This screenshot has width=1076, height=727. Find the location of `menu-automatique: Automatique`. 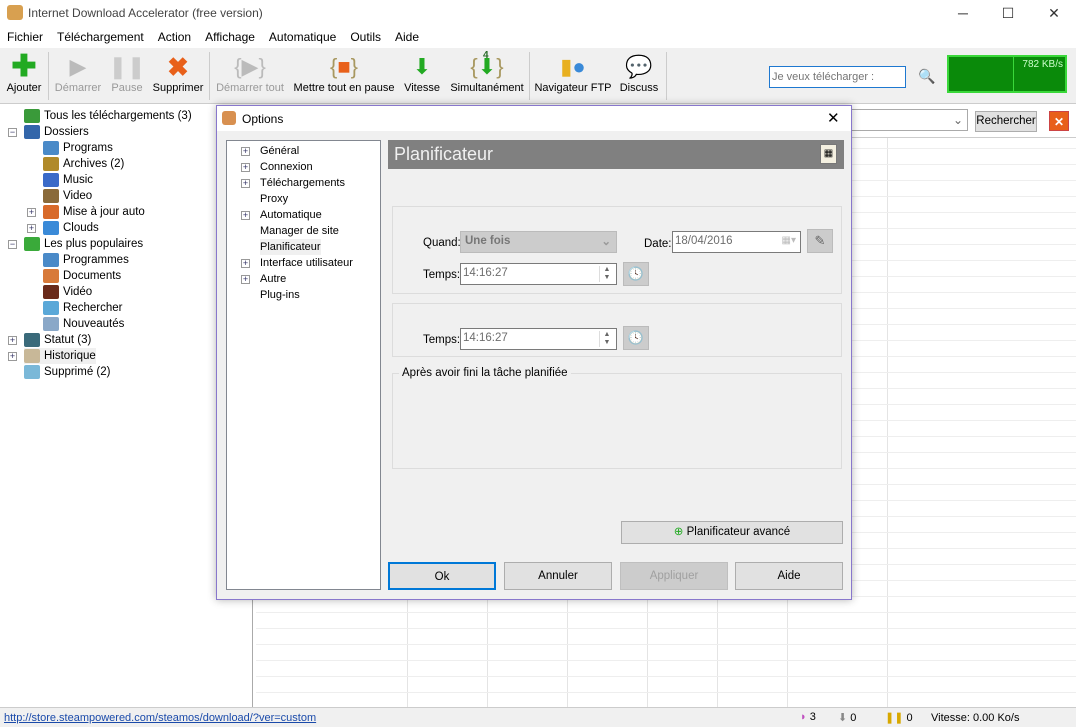

menu-automatique: Automatique is located at coordinates (302, 37).